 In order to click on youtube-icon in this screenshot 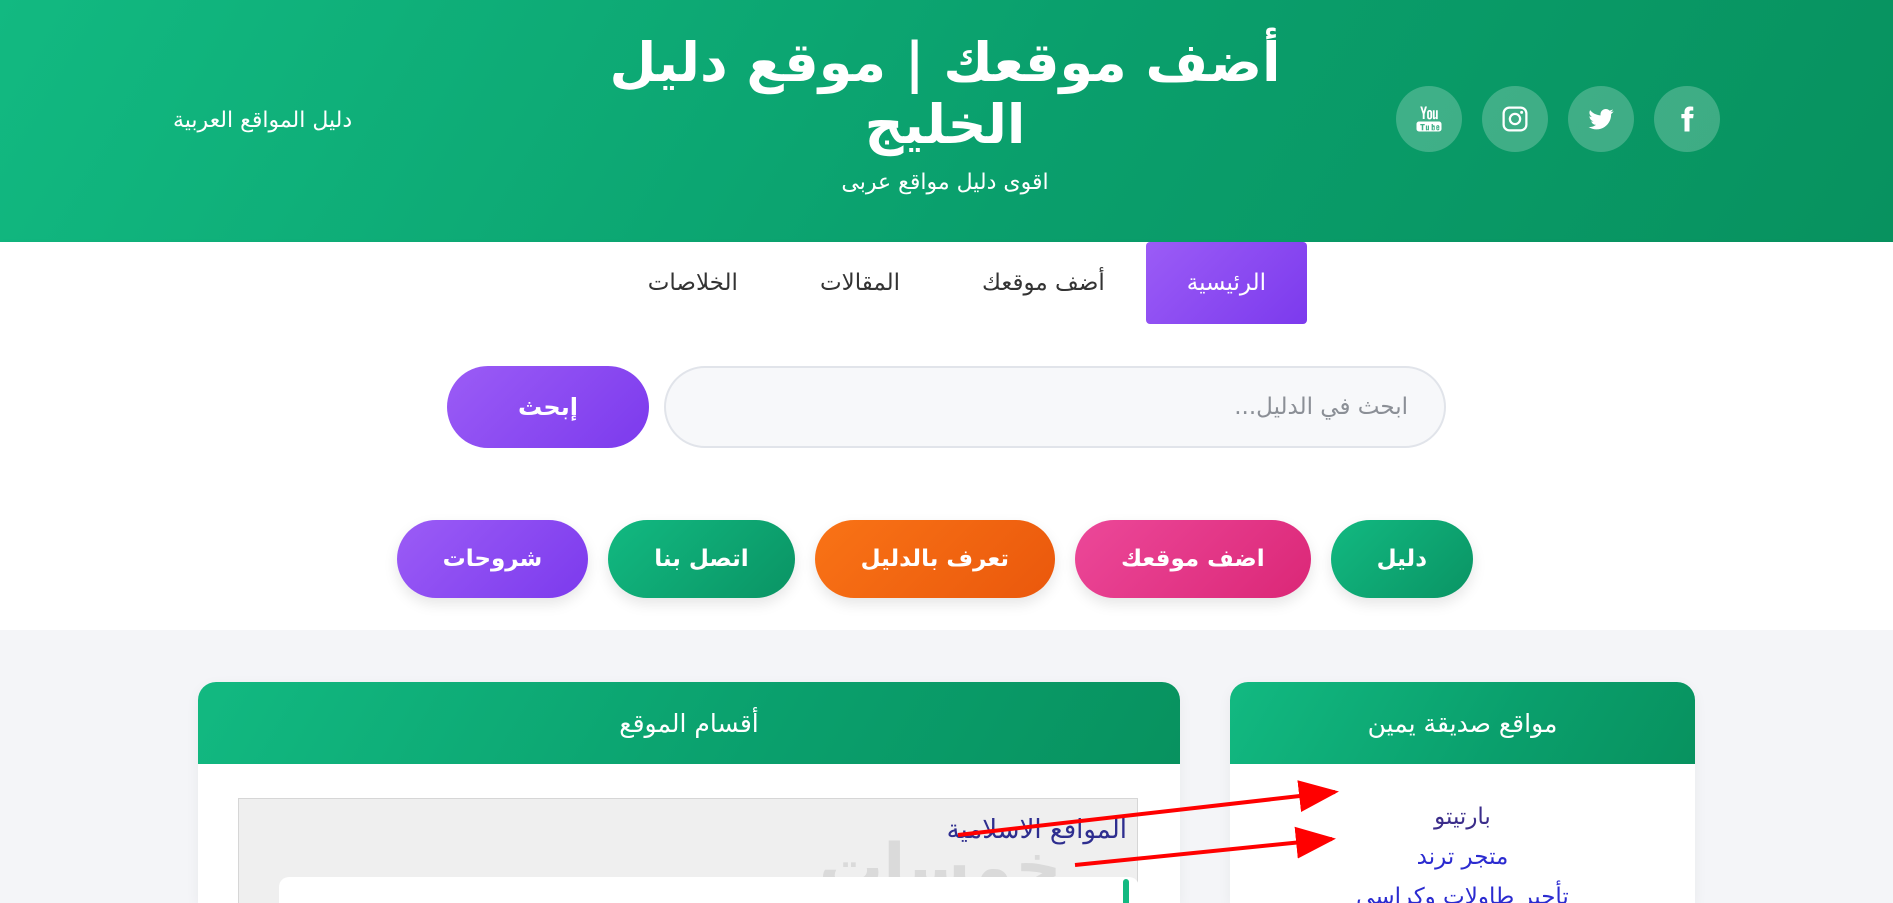, I will do `click(1429, 119)`.